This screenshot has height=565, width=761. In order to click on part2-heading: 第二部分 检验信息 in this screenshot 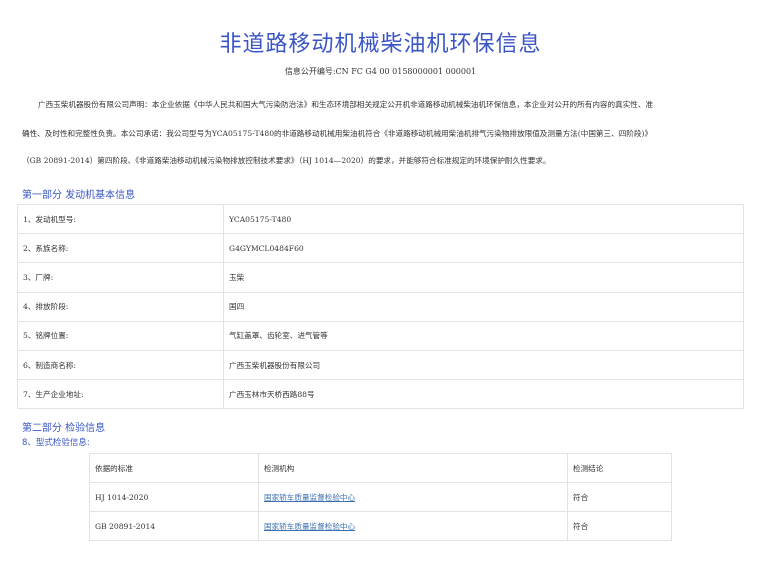, I will do `click(64, 428)`.